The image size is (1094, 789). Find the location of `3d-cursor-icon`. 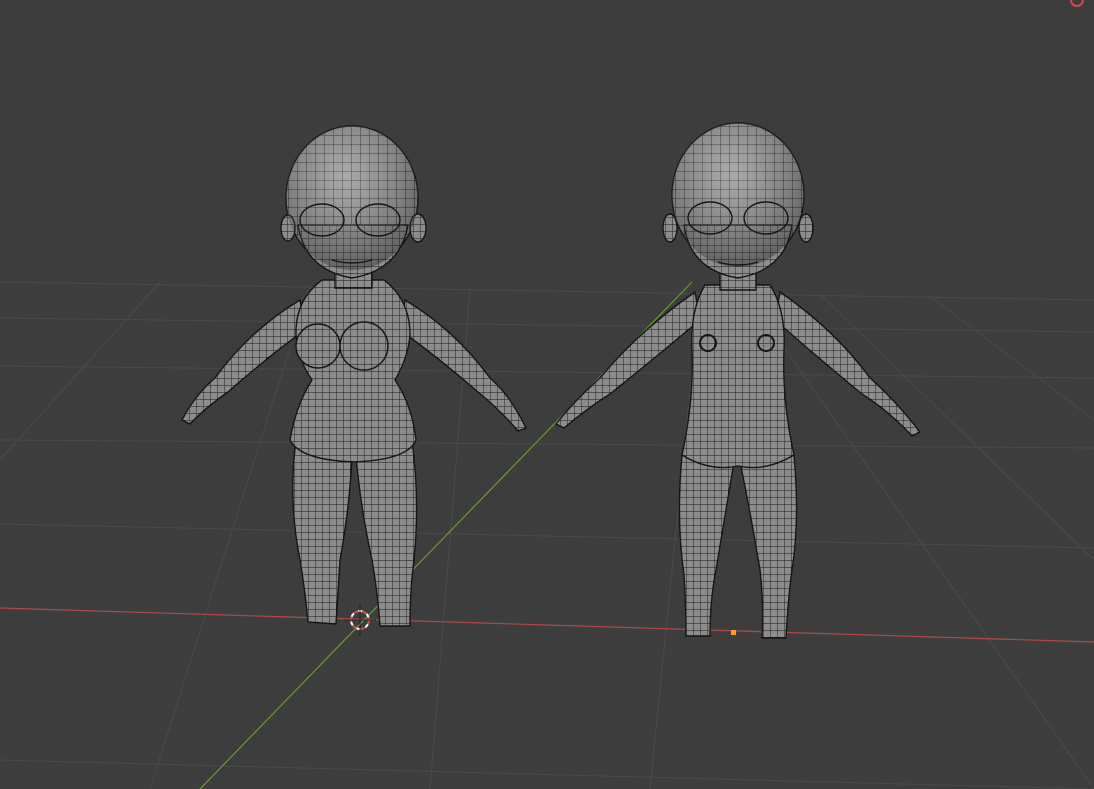

3d-cursor-icon is located at coordinates (360, 620).